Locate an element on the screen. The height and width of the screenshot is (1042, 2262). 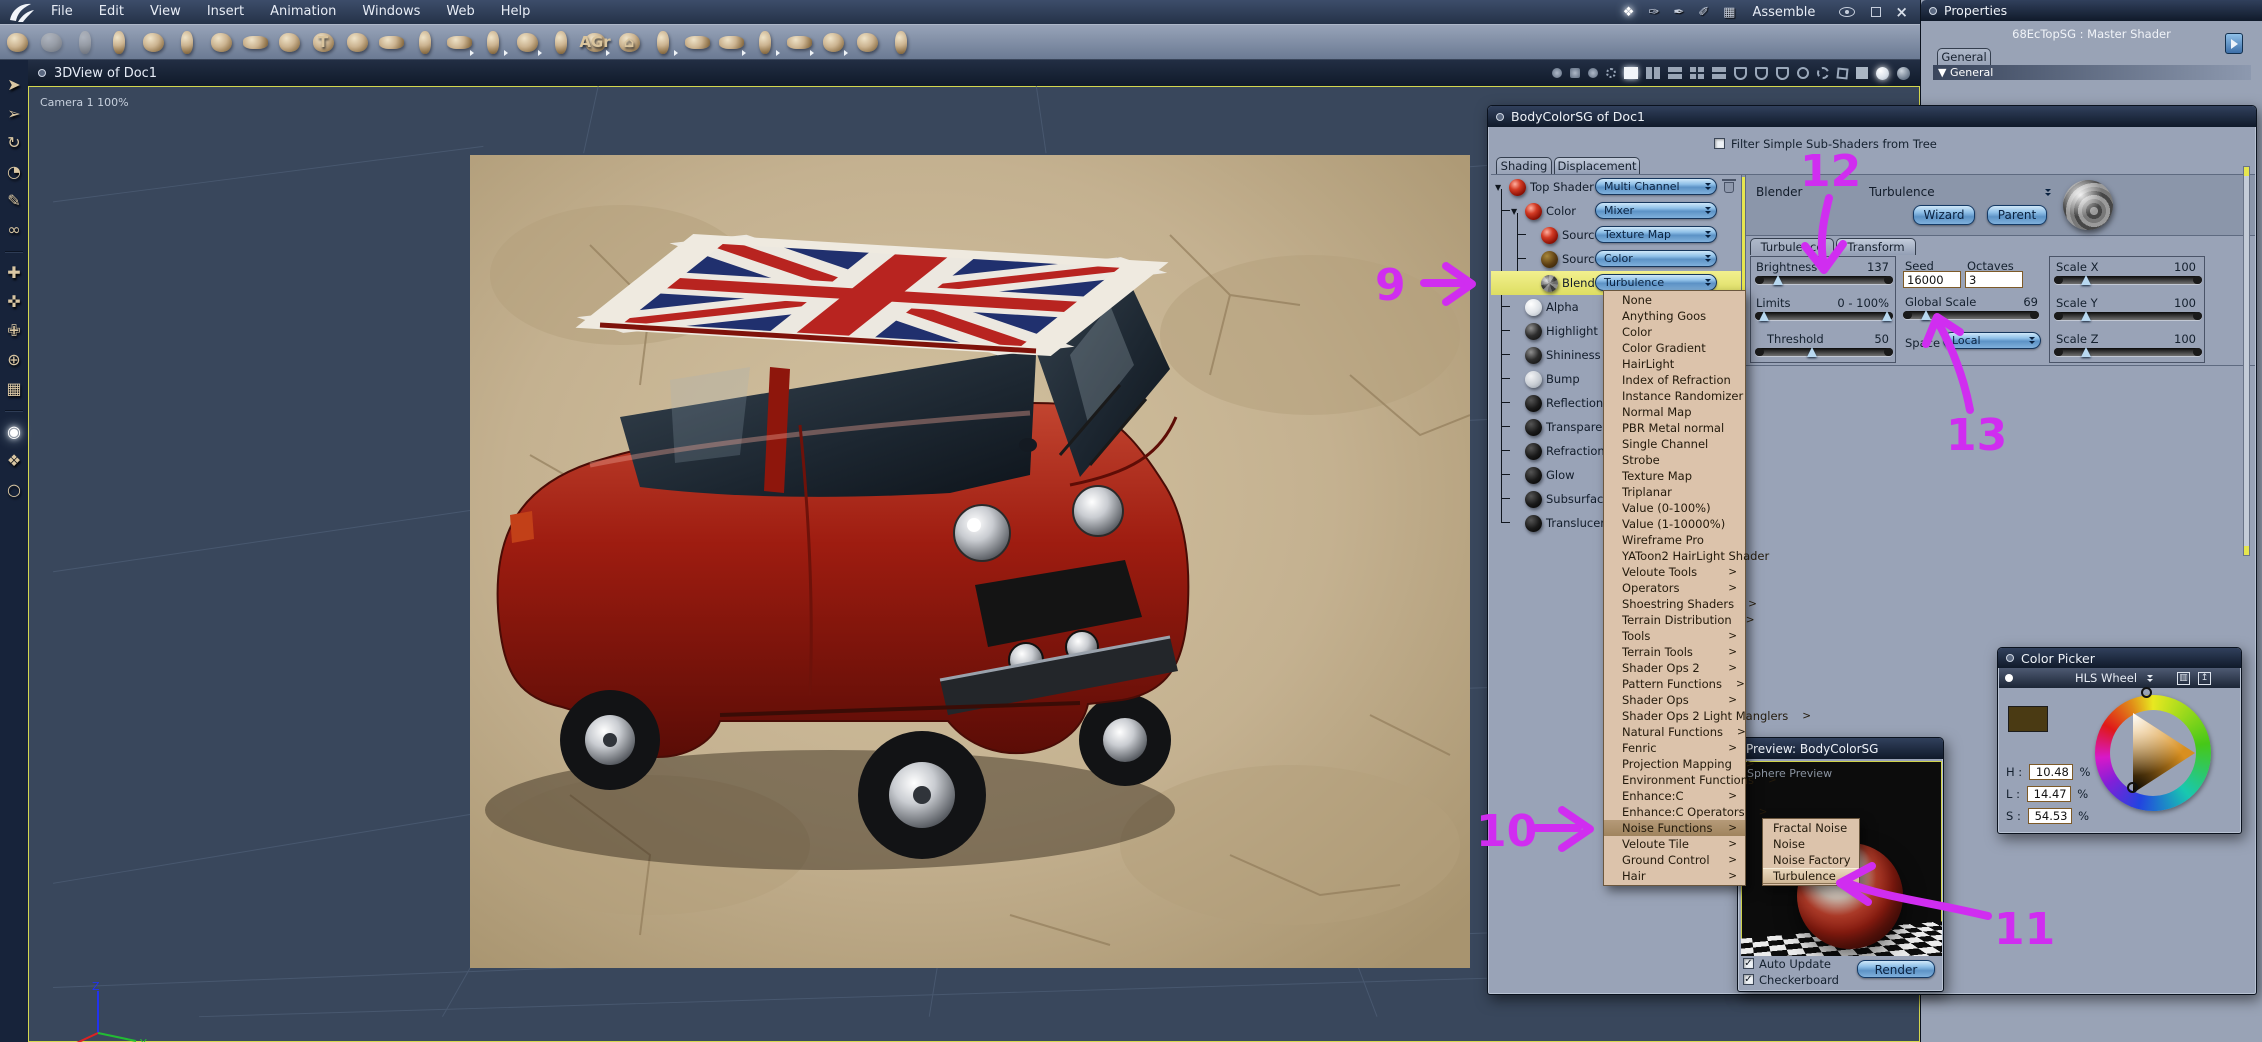
hls-field-input is located at coordinates (2048, 794).